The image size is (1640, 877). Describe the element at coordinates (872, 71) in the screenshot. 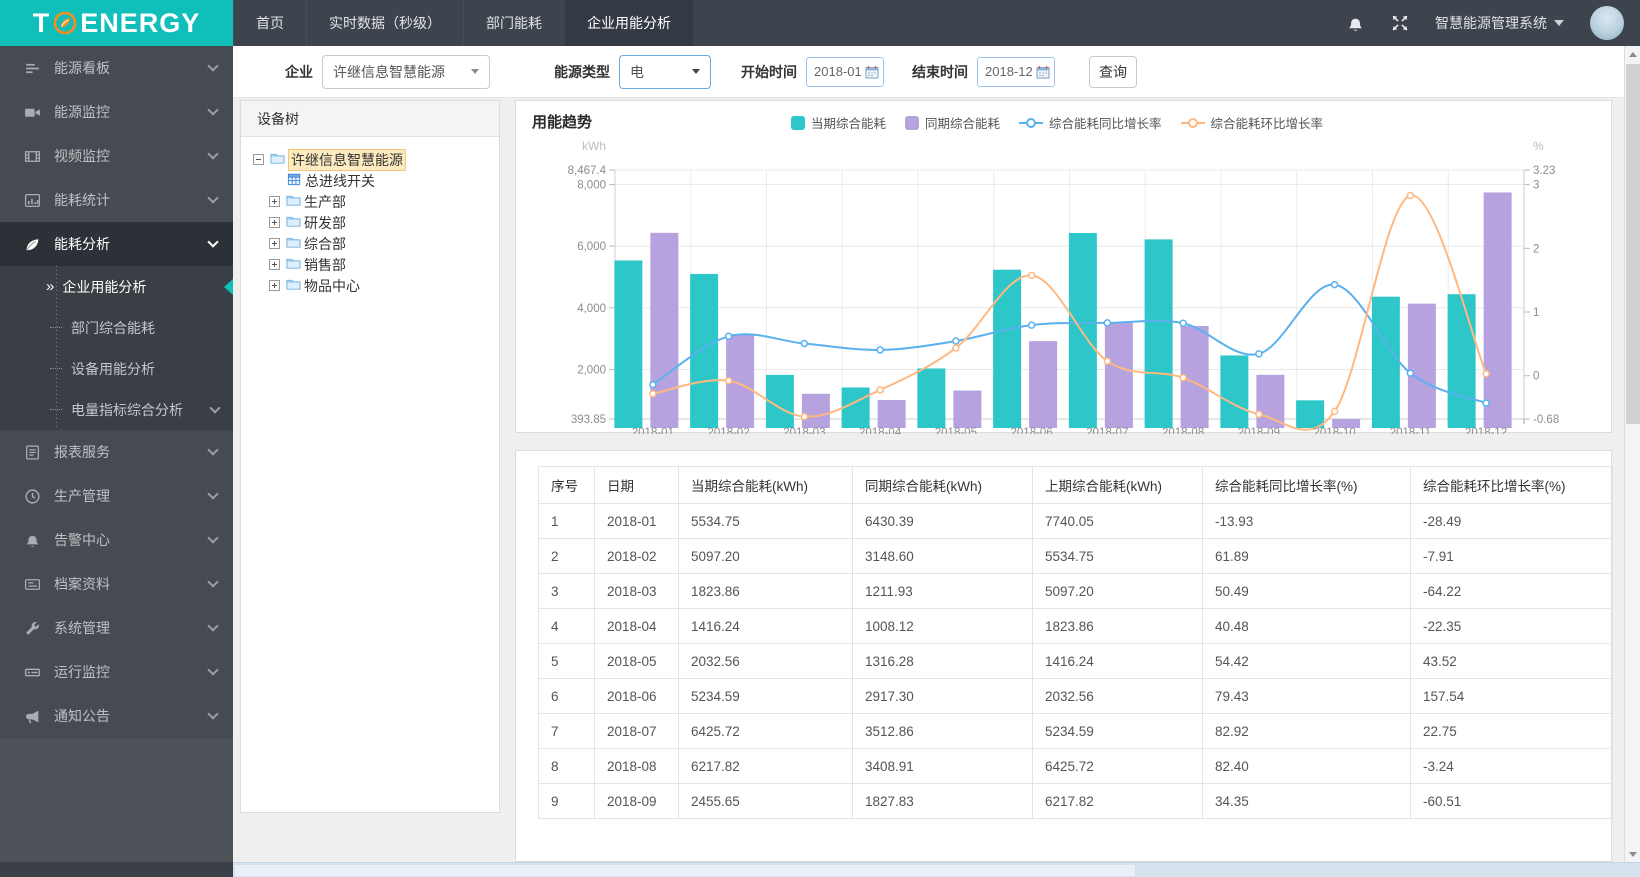

I see `calendar-icon` at that location.